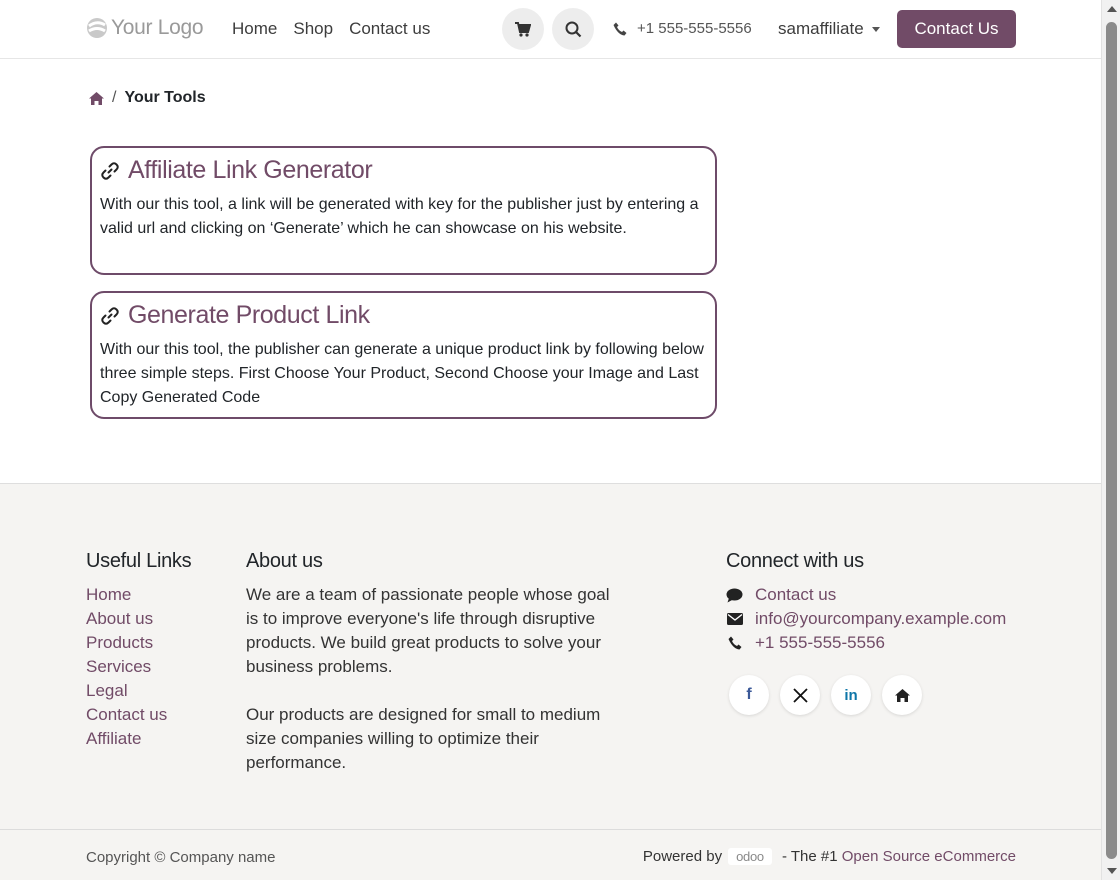 The height and width of the screenshot is (880, 1120). What do you see at coordinates (389, 29) in the screenshot?
I see `nav-contact-link: Contact us` at bounding box center [389, 29].